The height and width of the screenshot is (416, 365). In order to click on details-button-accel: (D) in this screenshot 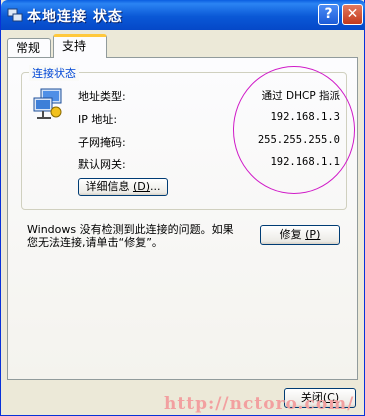, I will do `click(141, 186)`.